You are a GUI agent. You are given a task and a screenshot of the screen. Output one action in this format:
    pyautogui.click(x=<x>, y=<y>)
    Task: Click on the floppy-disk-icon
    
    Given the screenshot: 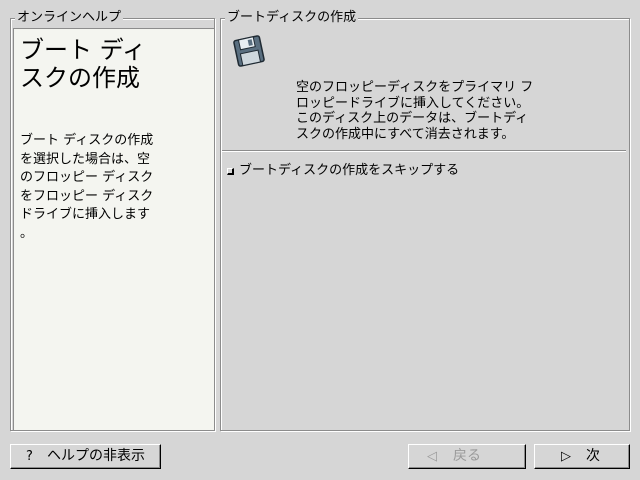 What is the action you would take?
    pyautogui.click(x=249, y=51)
    